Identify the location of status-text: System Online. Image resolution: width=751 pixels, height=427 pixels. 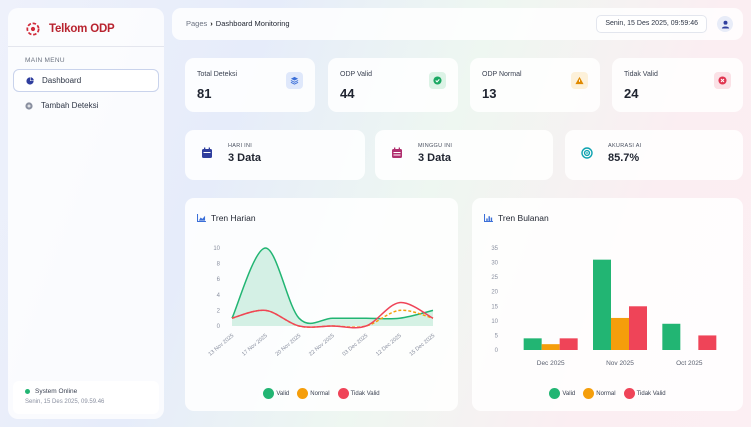
(56, 391).